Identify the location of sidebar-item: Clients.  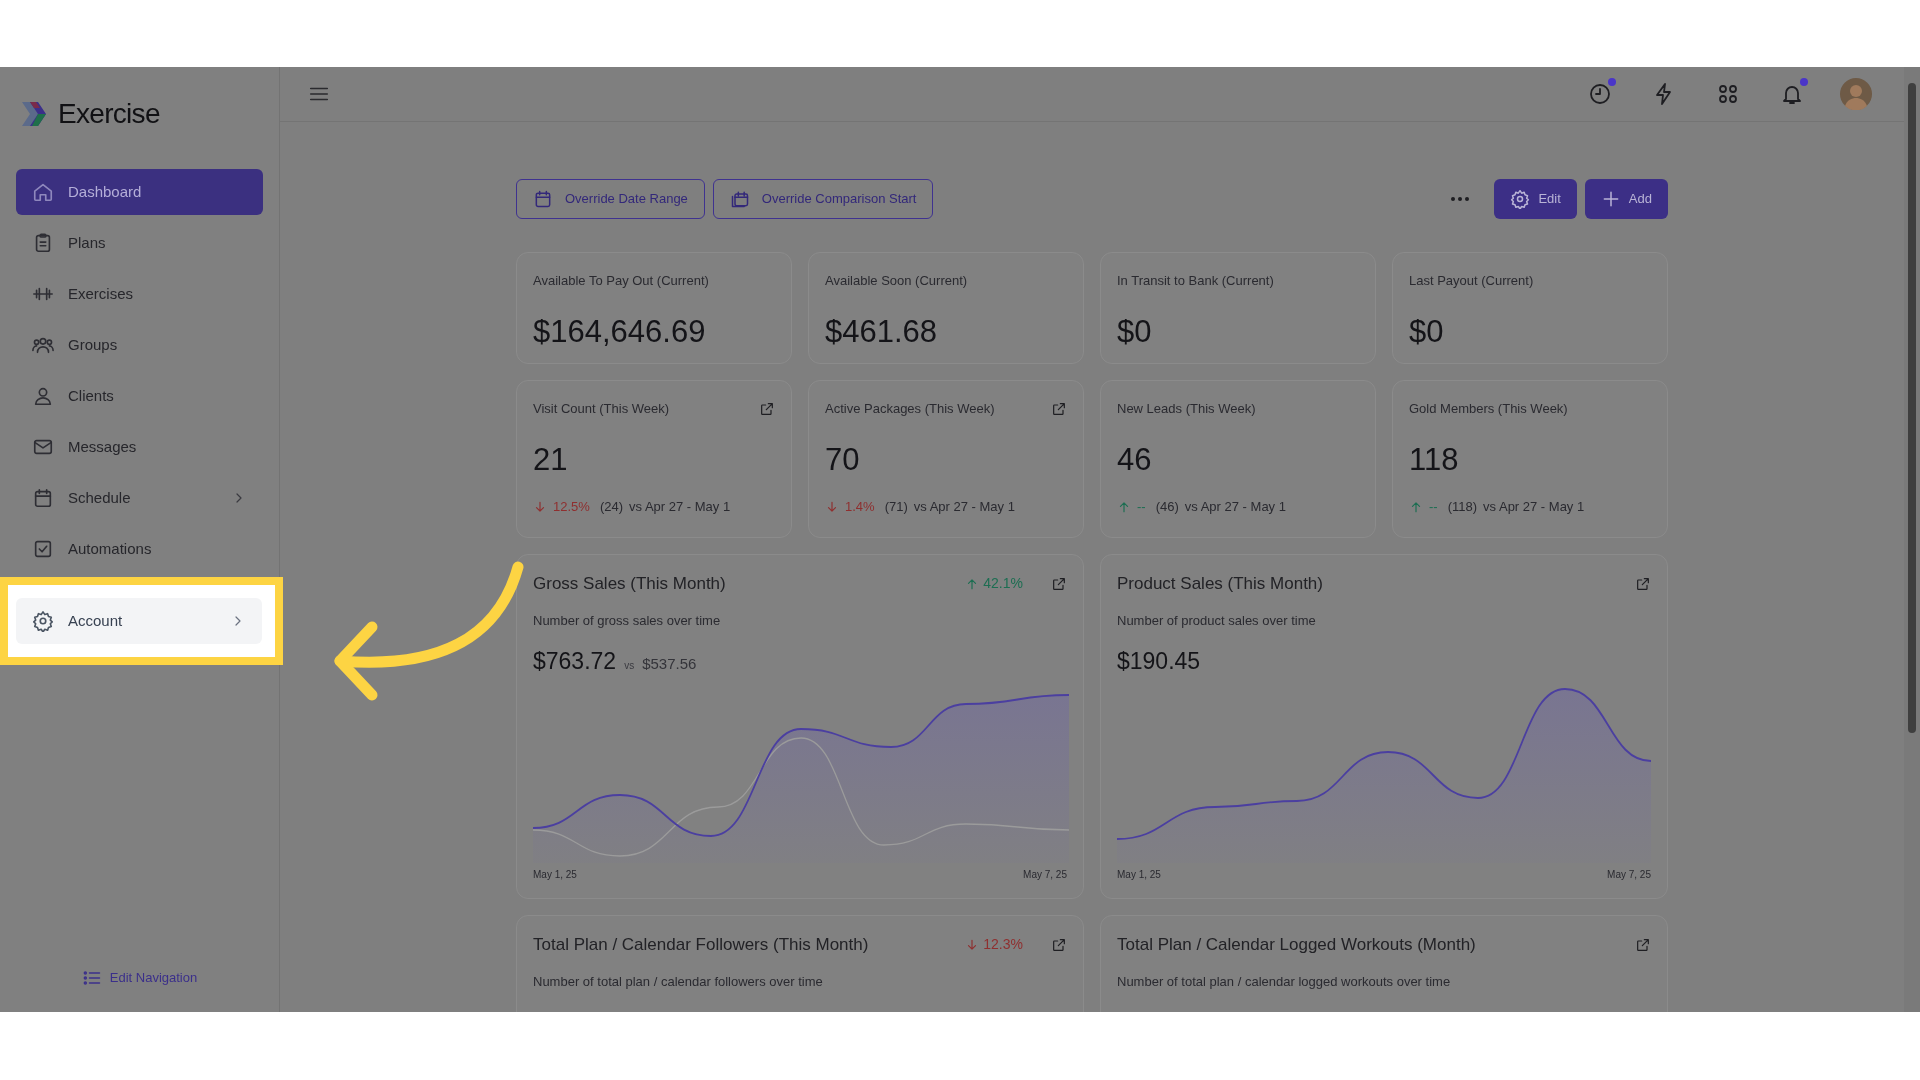
(139, 396).